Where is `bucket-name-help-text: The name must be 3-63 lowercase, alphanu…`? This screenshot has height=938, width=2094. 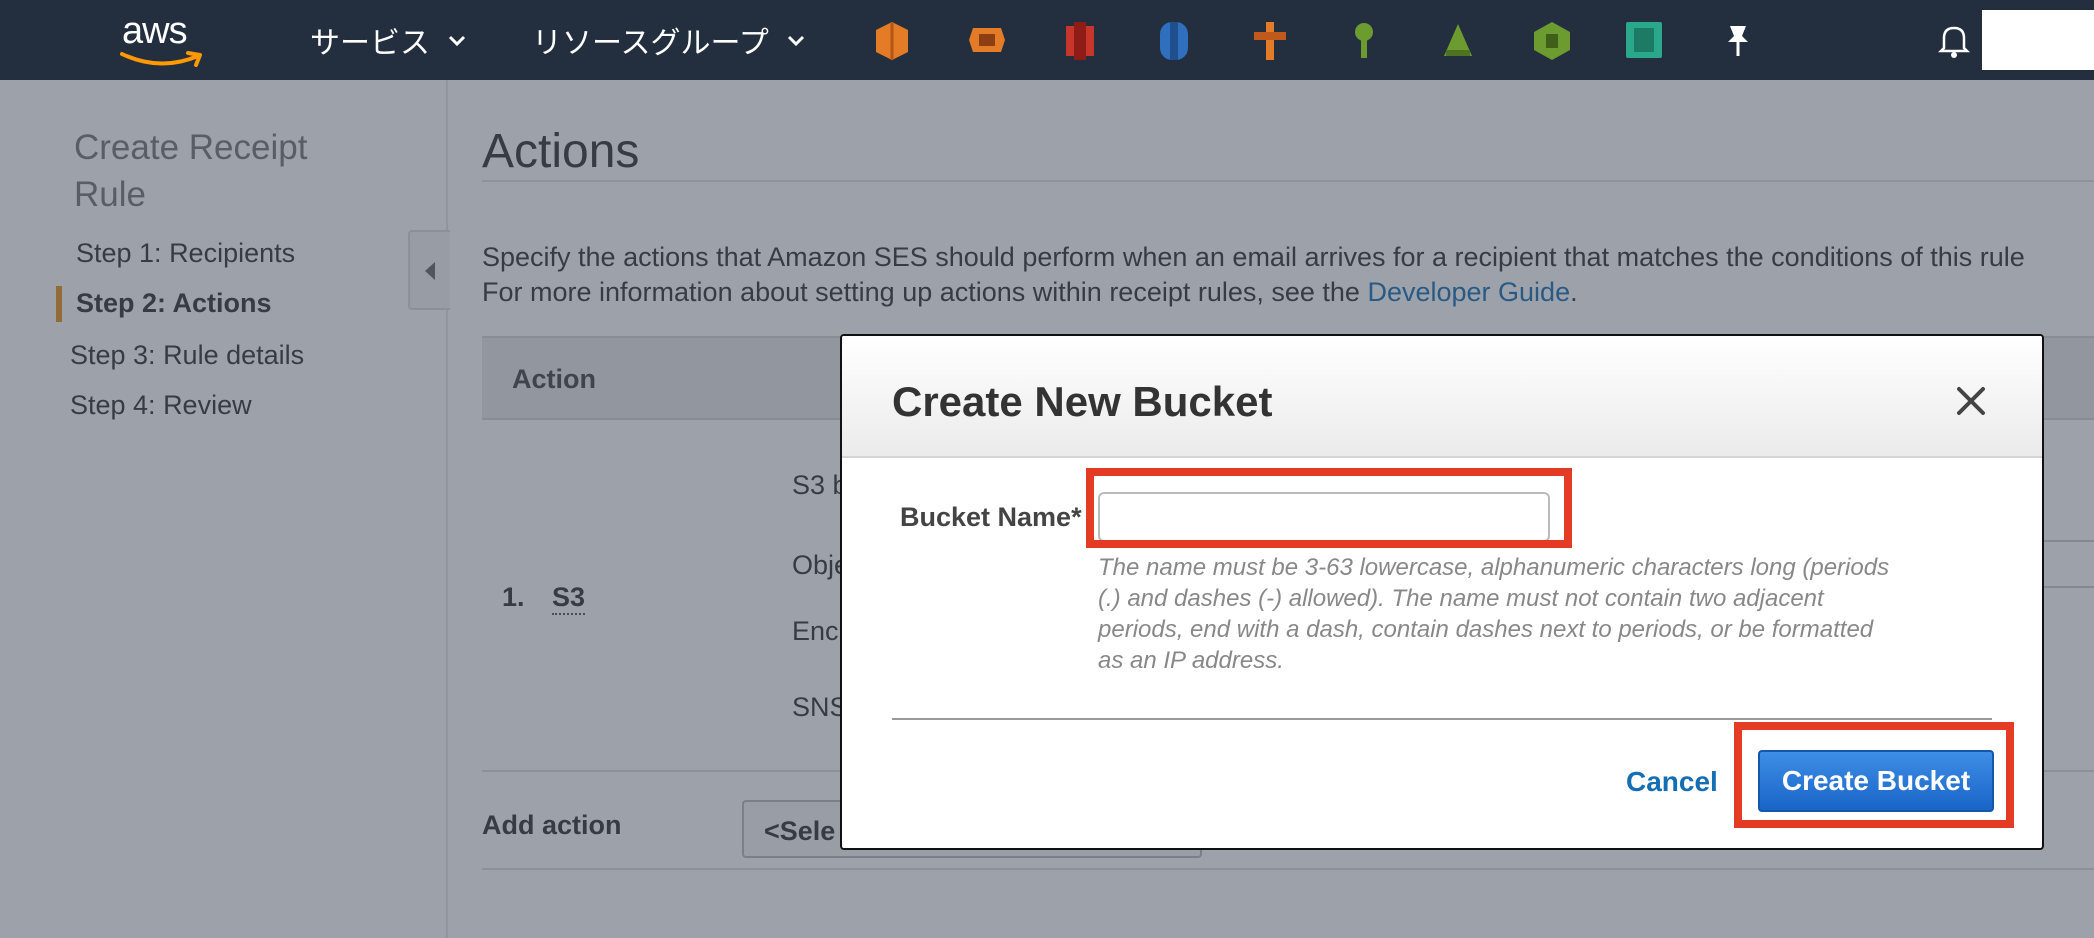 bucket-name-help-text: The name must be 3-63 lowercase, alphanu… is located at coordinates (1494, 614).